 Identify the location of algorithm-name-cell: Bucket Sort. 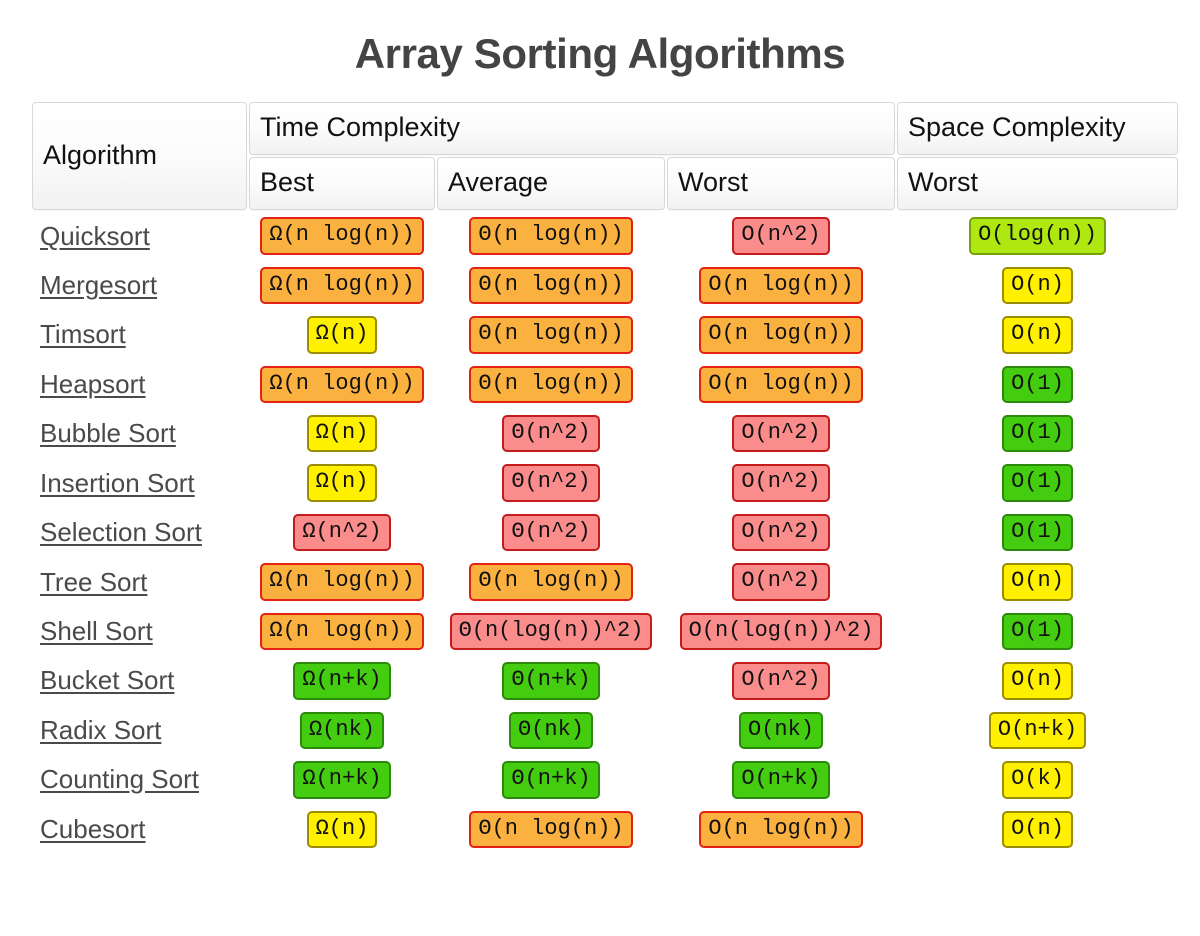
(139, 680).